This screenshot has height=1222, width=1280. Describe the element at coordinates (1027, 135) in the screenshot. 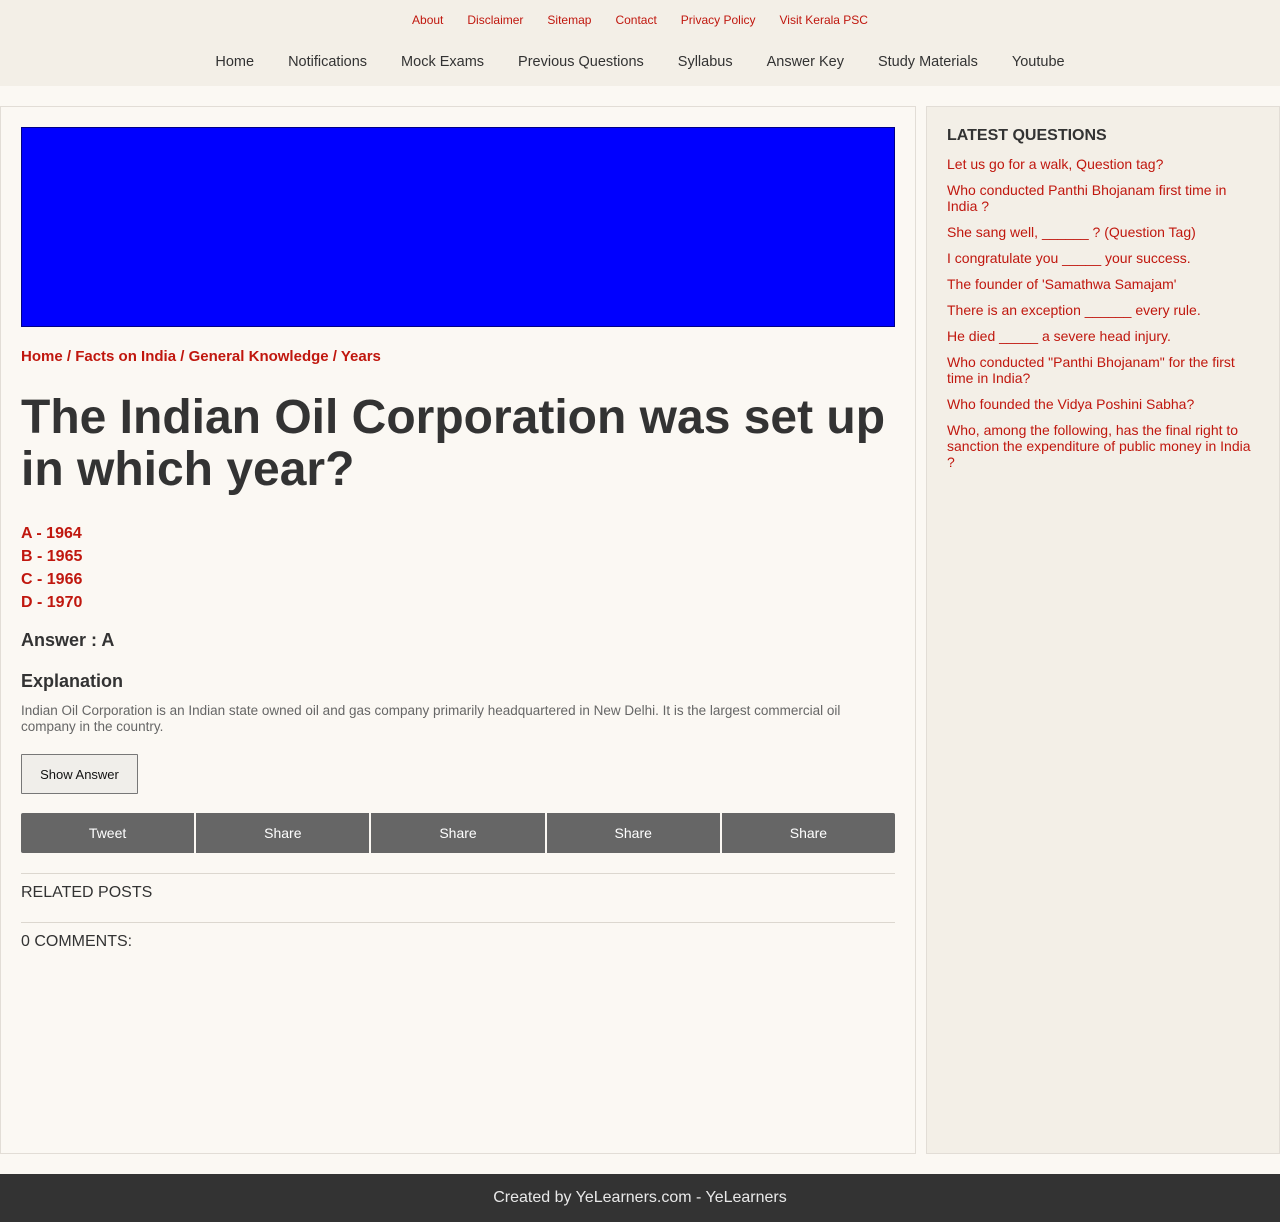

I see `latest-questions-heading: LATEST QUESTIONS` at that location.